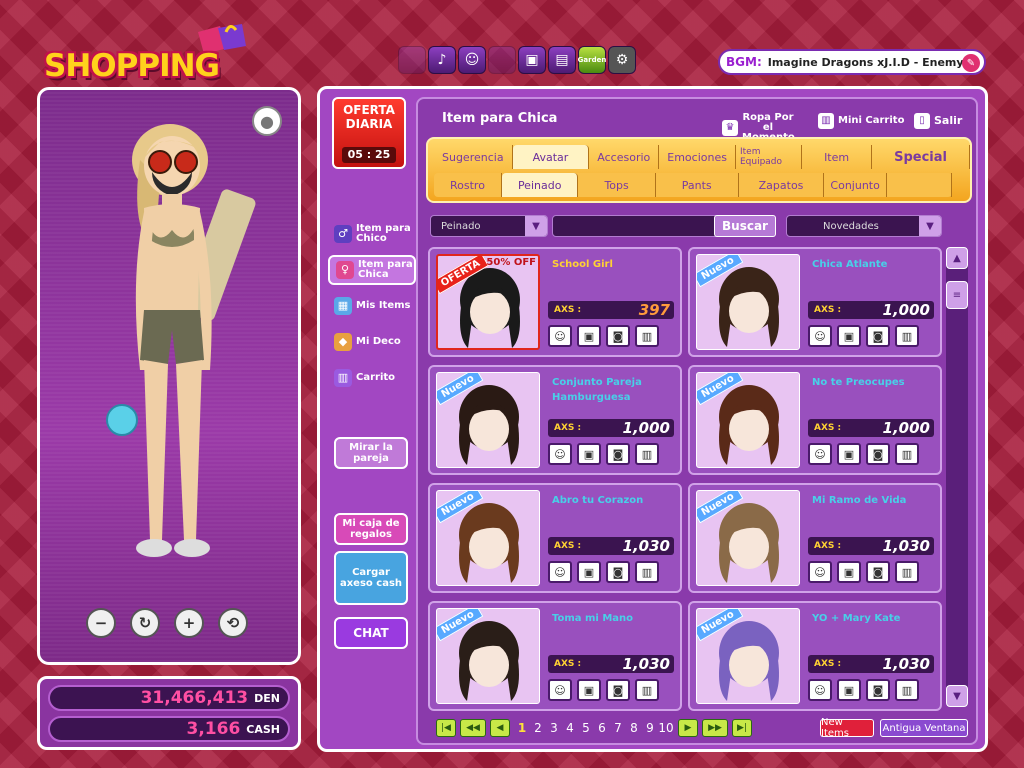 This screenshot has height=768, width=1024. What do you see at coordinates (864, 226) in the screenshot?
I see `sort-dropdown: Novedades ▼` at bounding box center [864, 226].